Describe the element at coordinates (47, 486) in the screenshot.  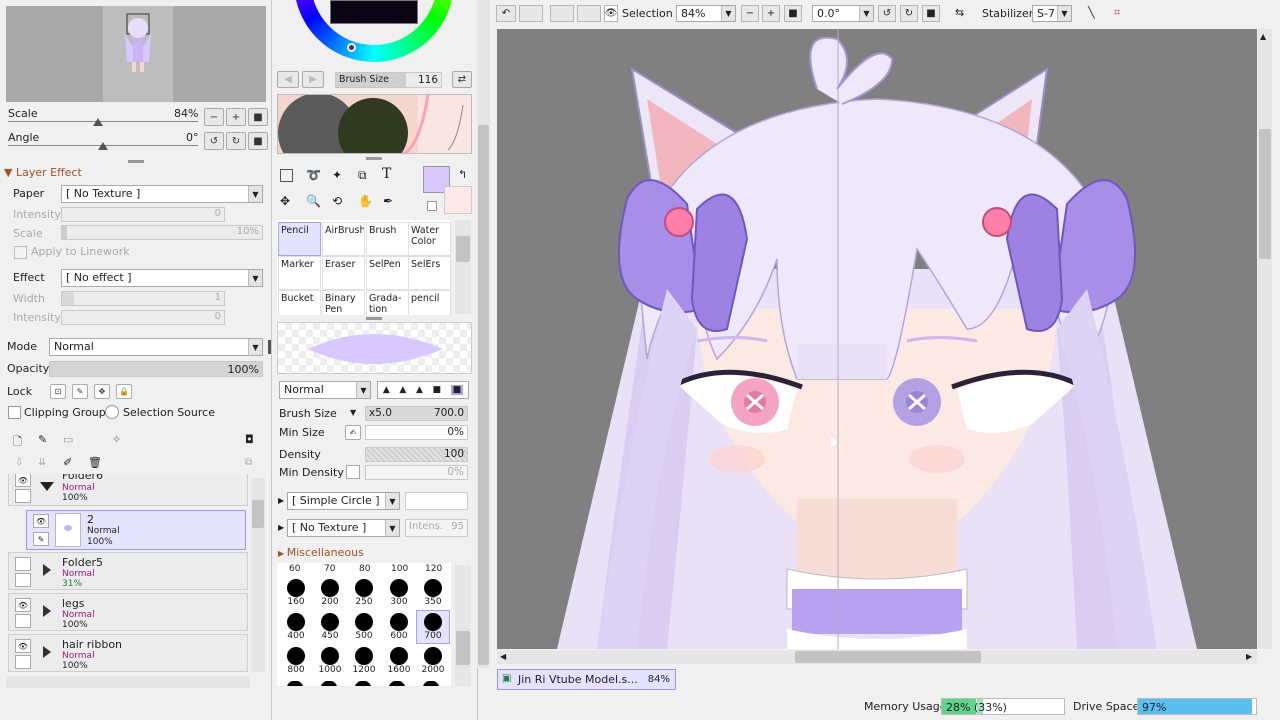
I see `folder-expand-arrow-icon` at that location.